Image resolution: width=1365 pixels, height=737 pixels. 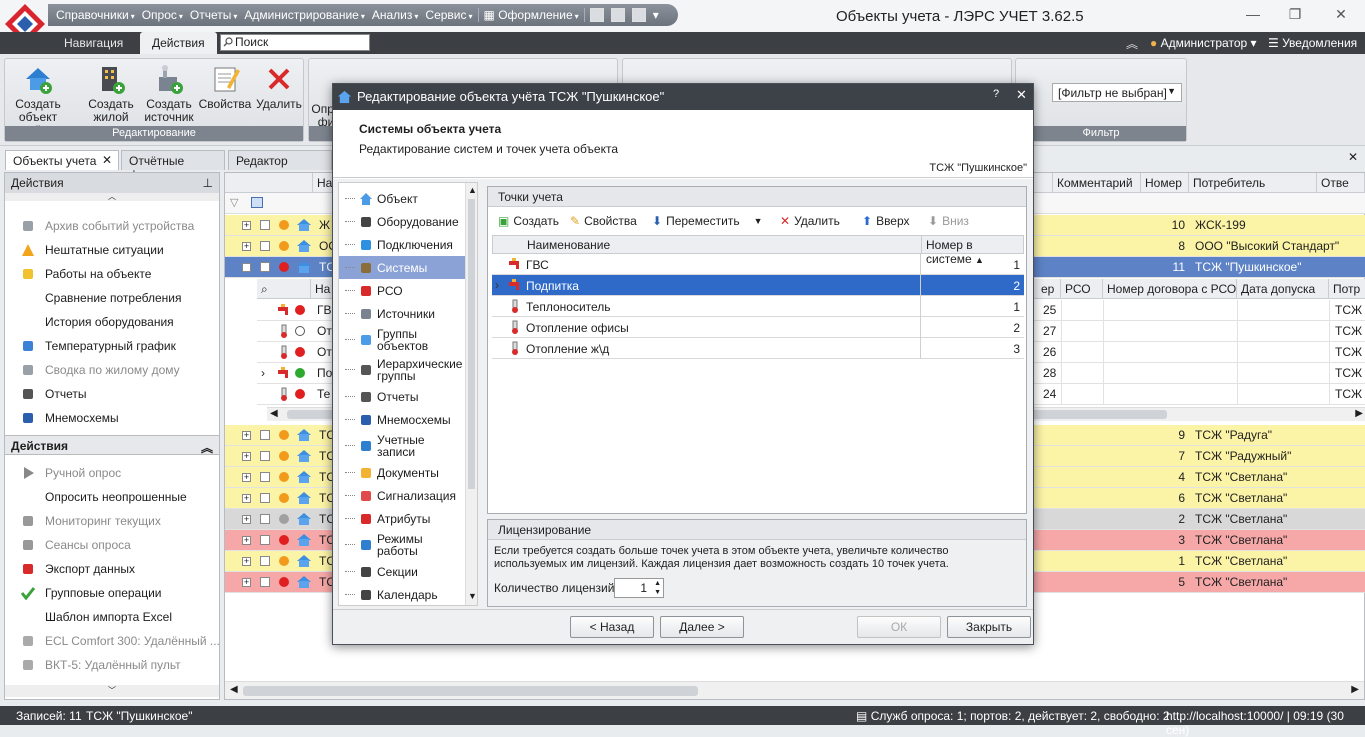 I want to click on nav-item: Календарь, so click(x=402, y=594).